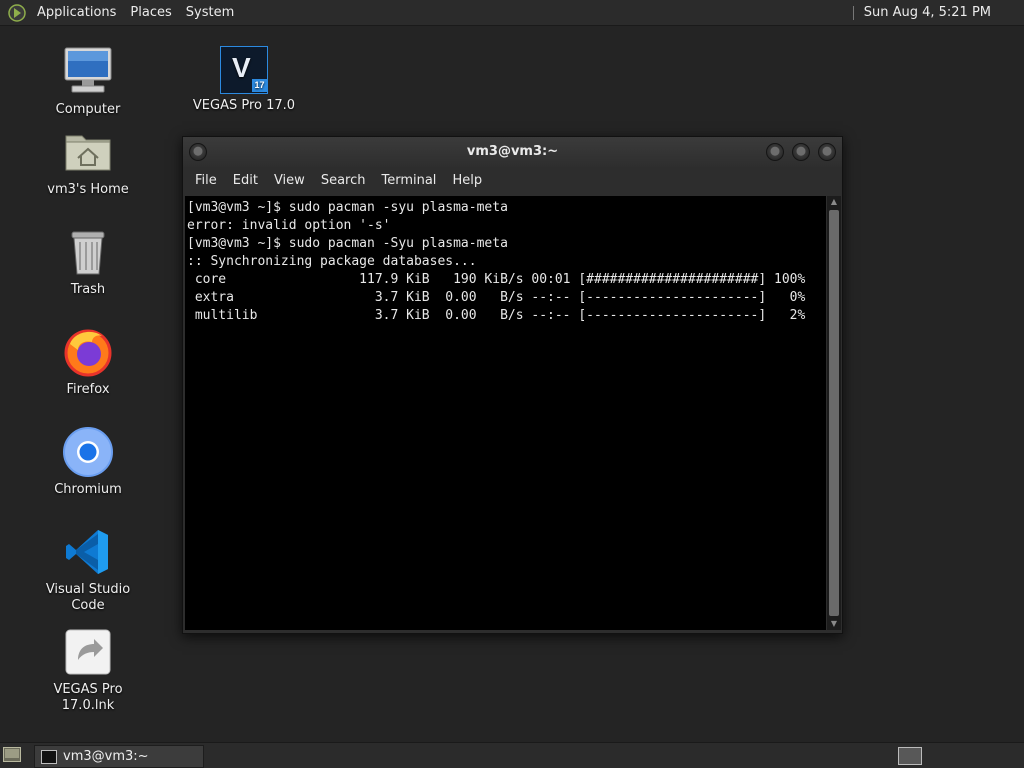 Image resolution: width=1024 pixels, height=768 pixels. What do you see at coordinates (88, 697) in the screenshot?
I see `desktop-icon-label: VEGAS Pro 17.0.lnk` at bounding box center [88, 697].